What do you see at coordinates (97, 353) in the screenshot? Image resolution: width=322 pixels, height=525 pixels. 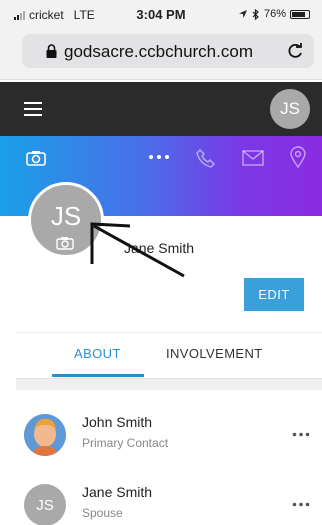 I see `tab-about: ABOUT` at bounding box center [97, 353].